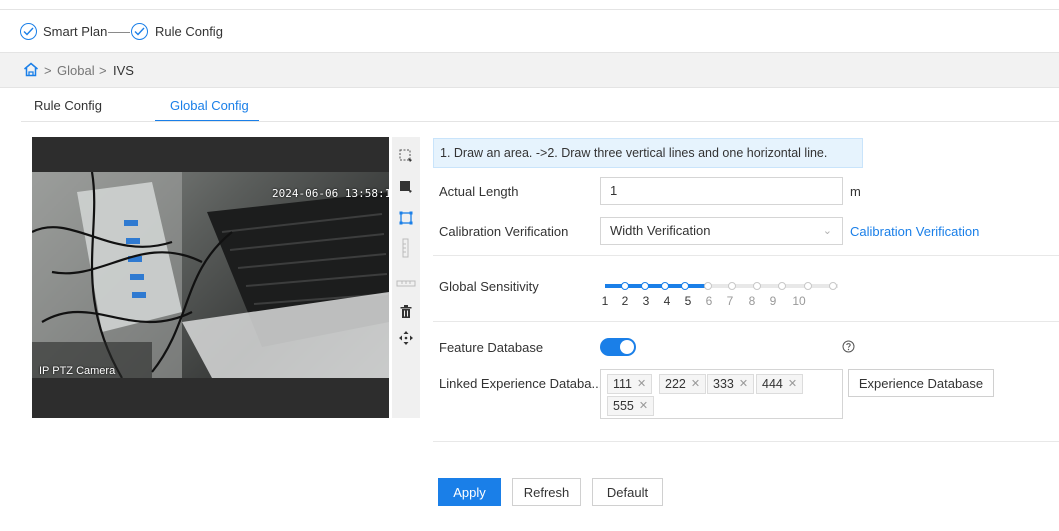 Image resolution: width=1059 pixels, height=531 pixels. I want to click on tag-chip: 111 ✕, so click(630, 384).